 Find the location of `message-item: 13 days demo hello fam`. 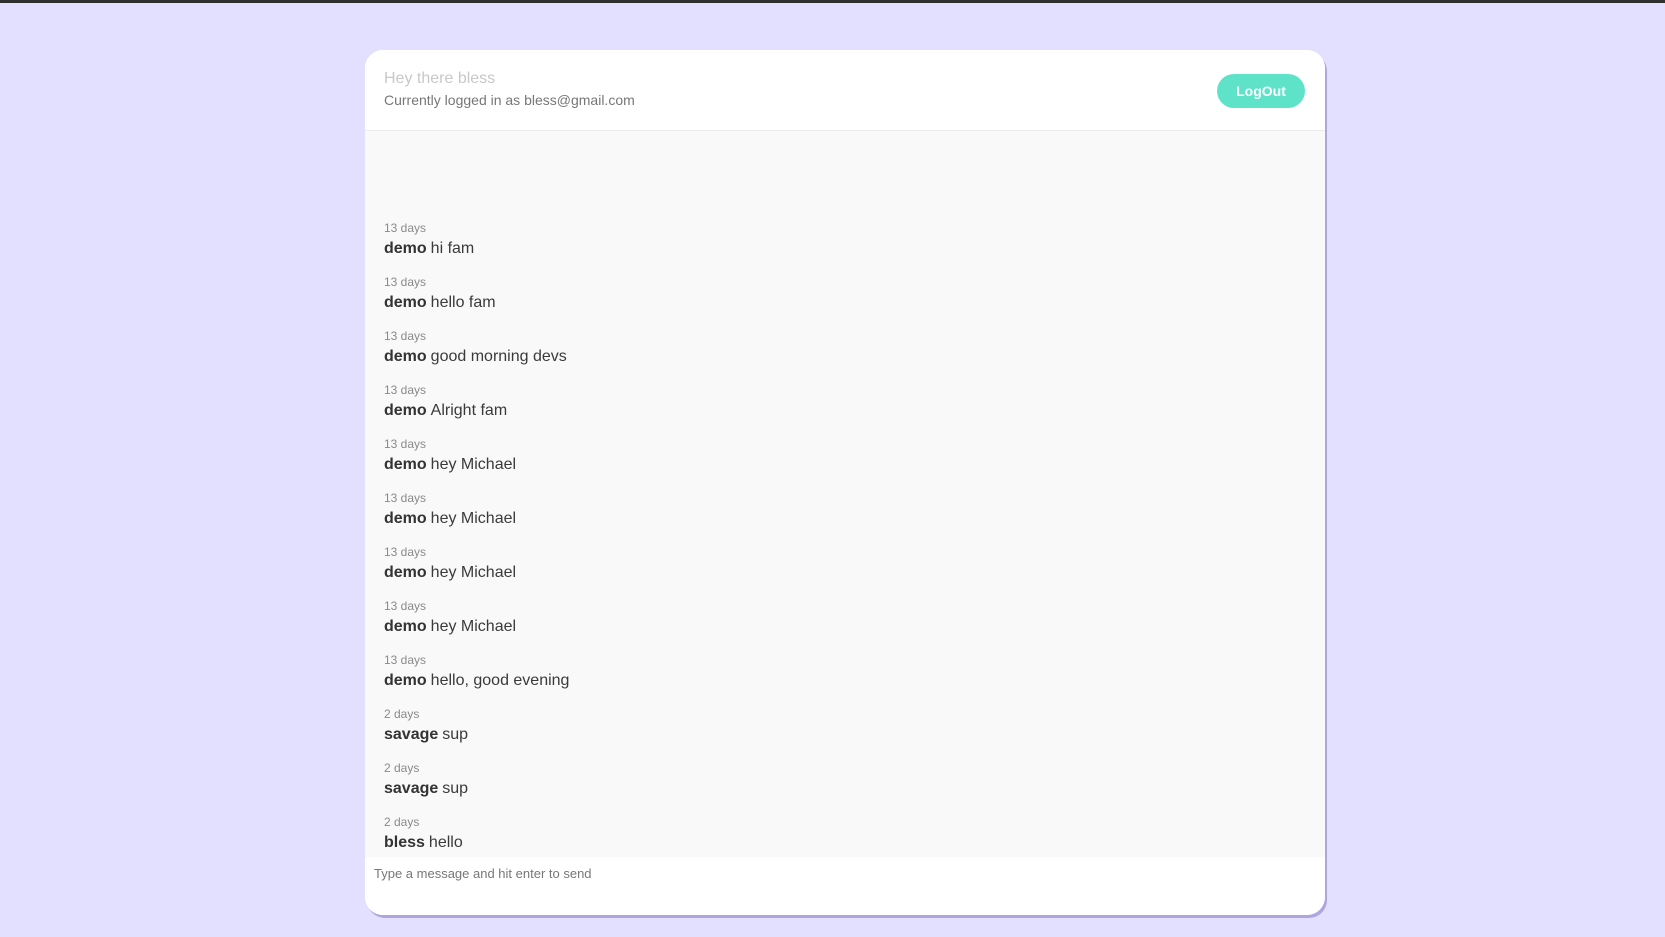

message-item: 13 days demo hello fam is located at coordinates (440, 300).